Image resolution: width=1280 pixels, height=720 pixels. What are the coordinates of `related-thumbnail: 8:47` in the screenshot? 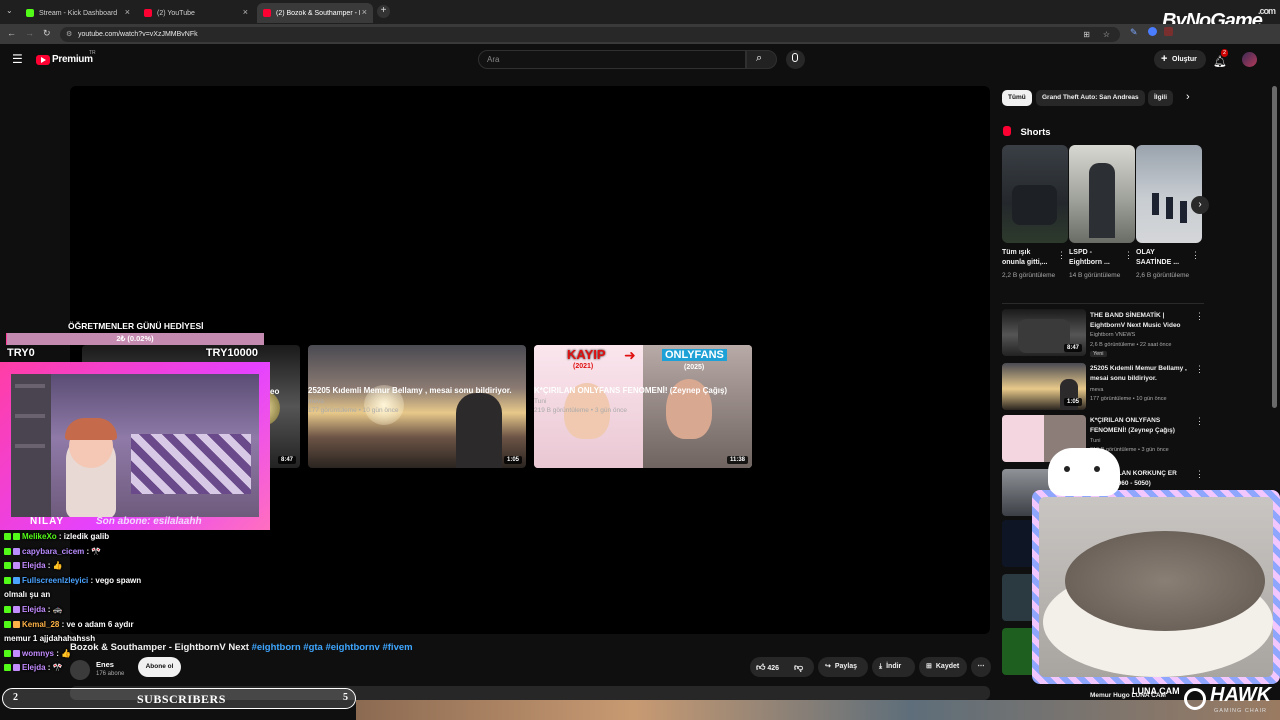 It's located at (1044, 332).